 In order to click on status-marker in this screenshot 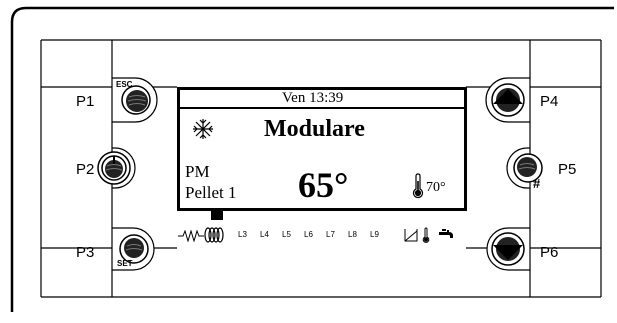, I will do `click(217, 215)`.